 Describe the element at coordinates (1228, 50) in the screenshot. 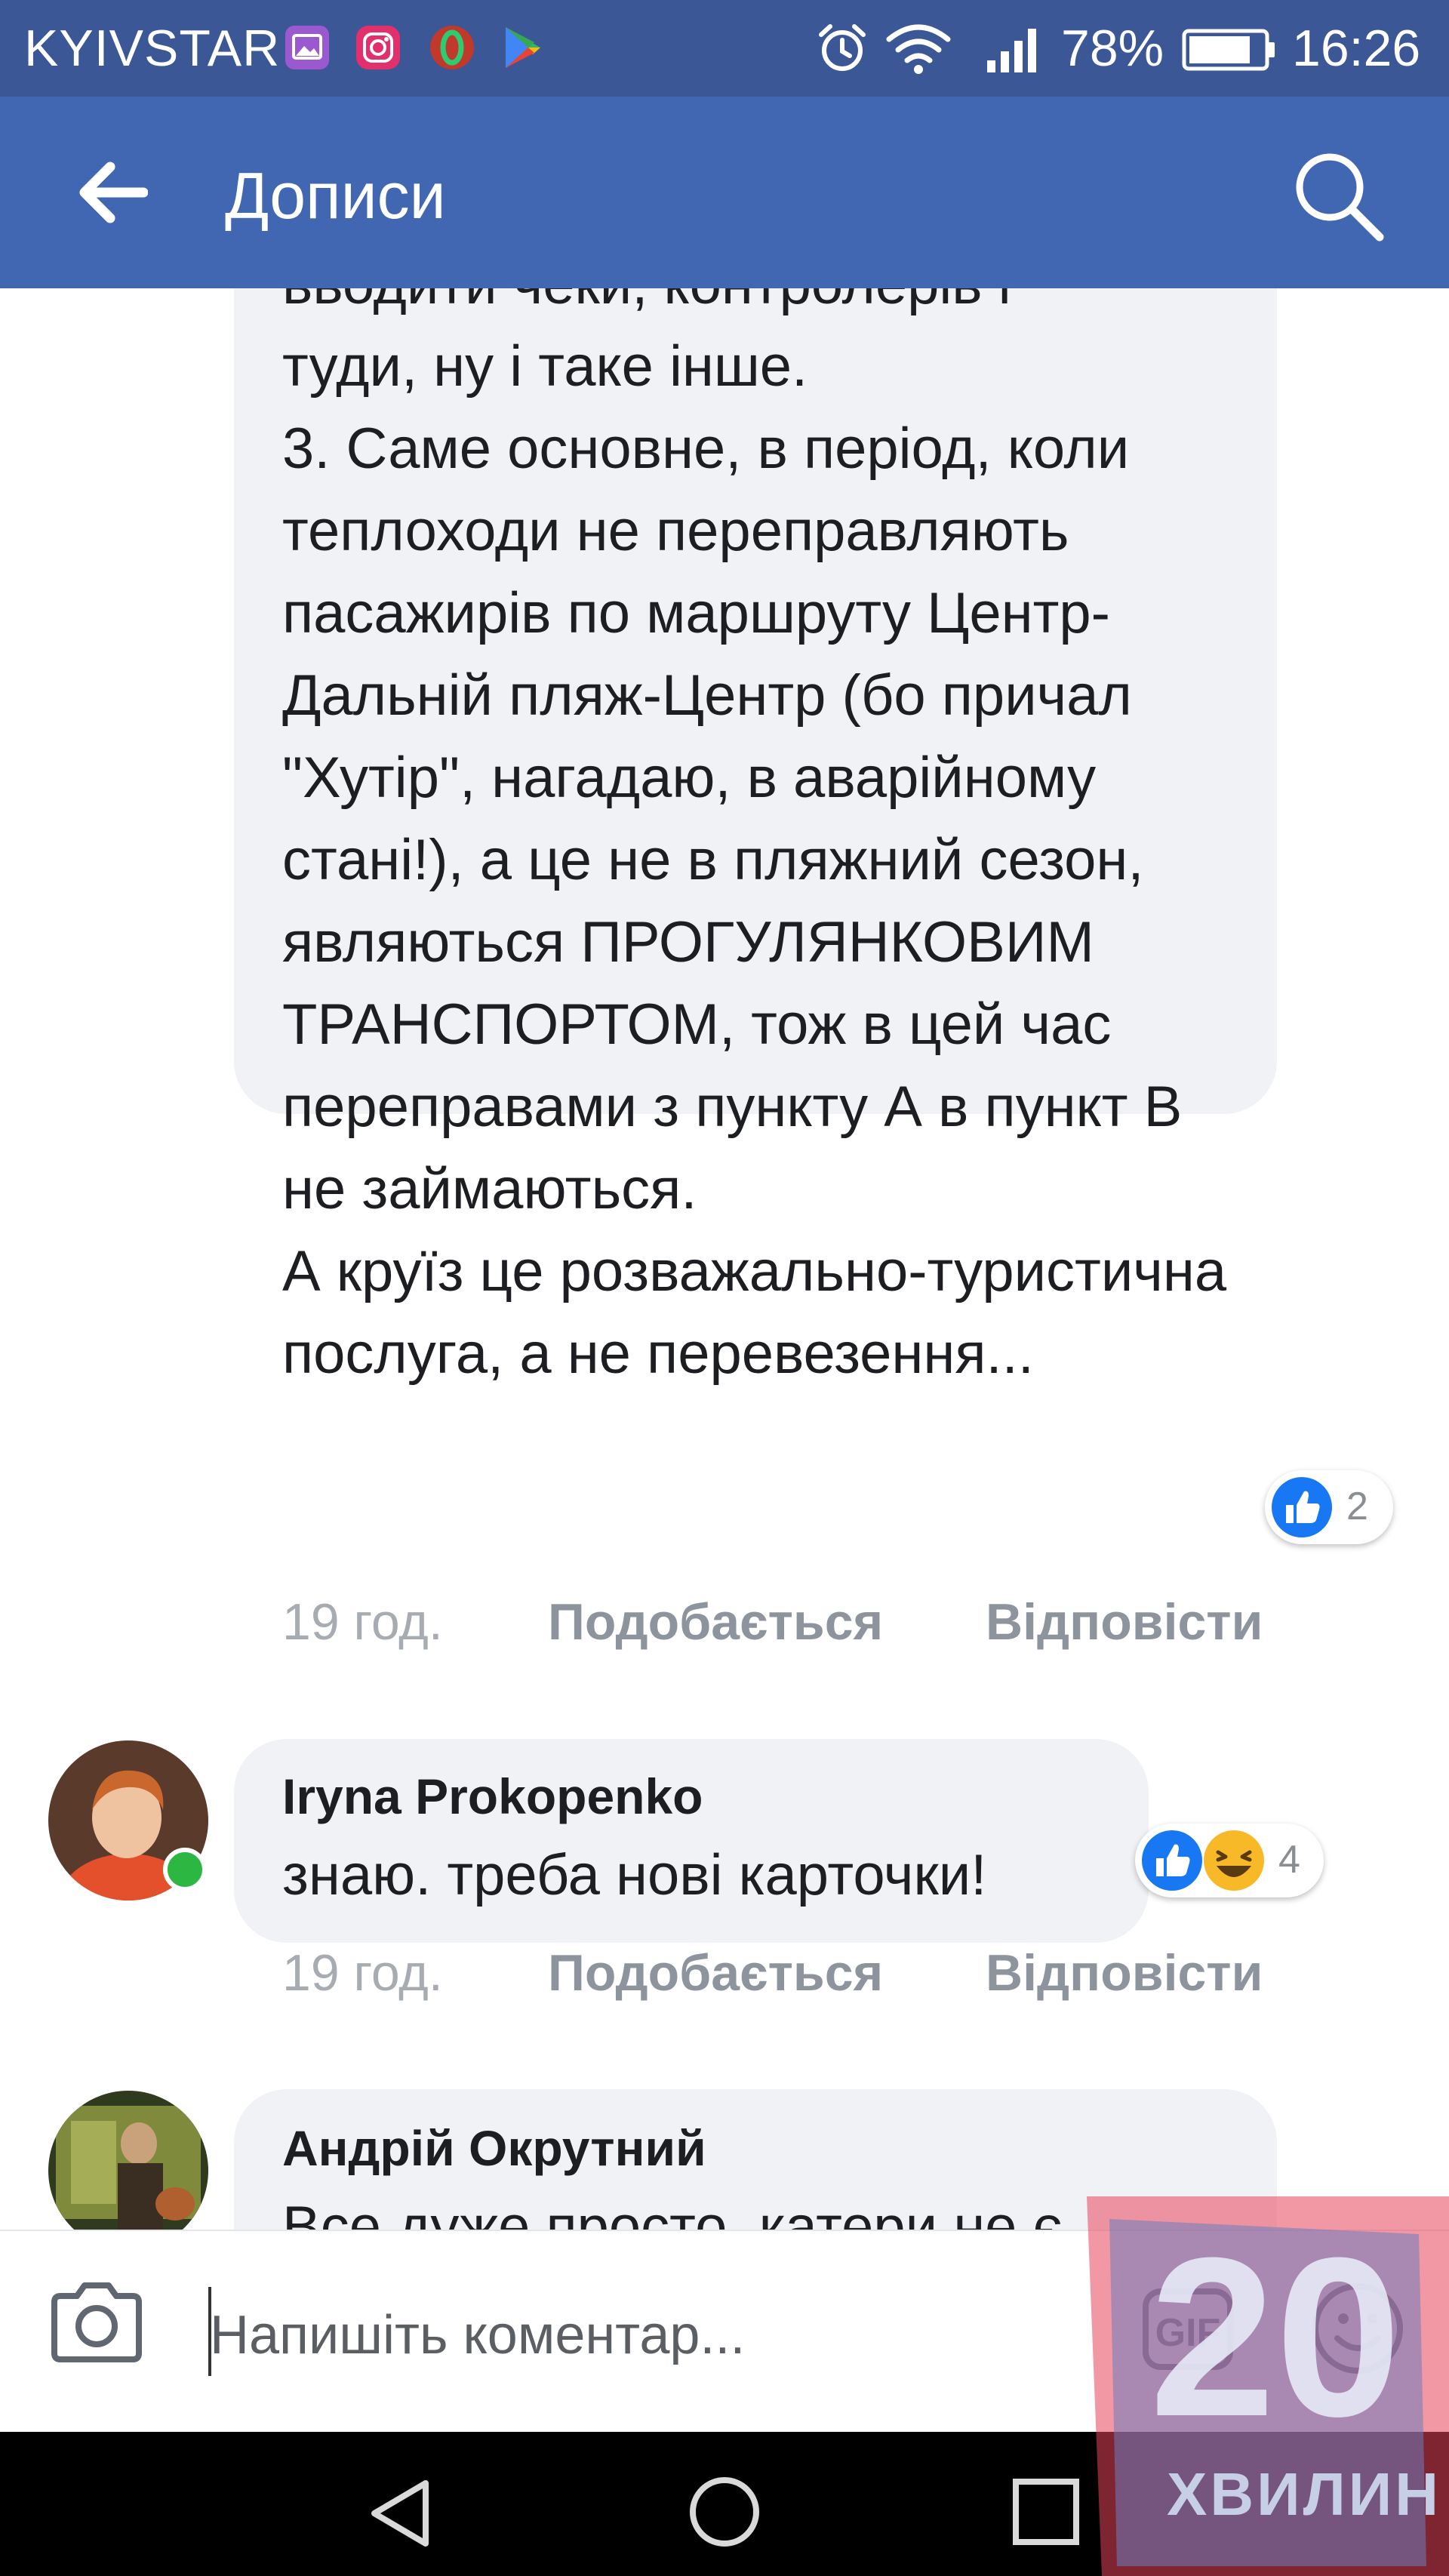

I see `battery-icon` at that location.